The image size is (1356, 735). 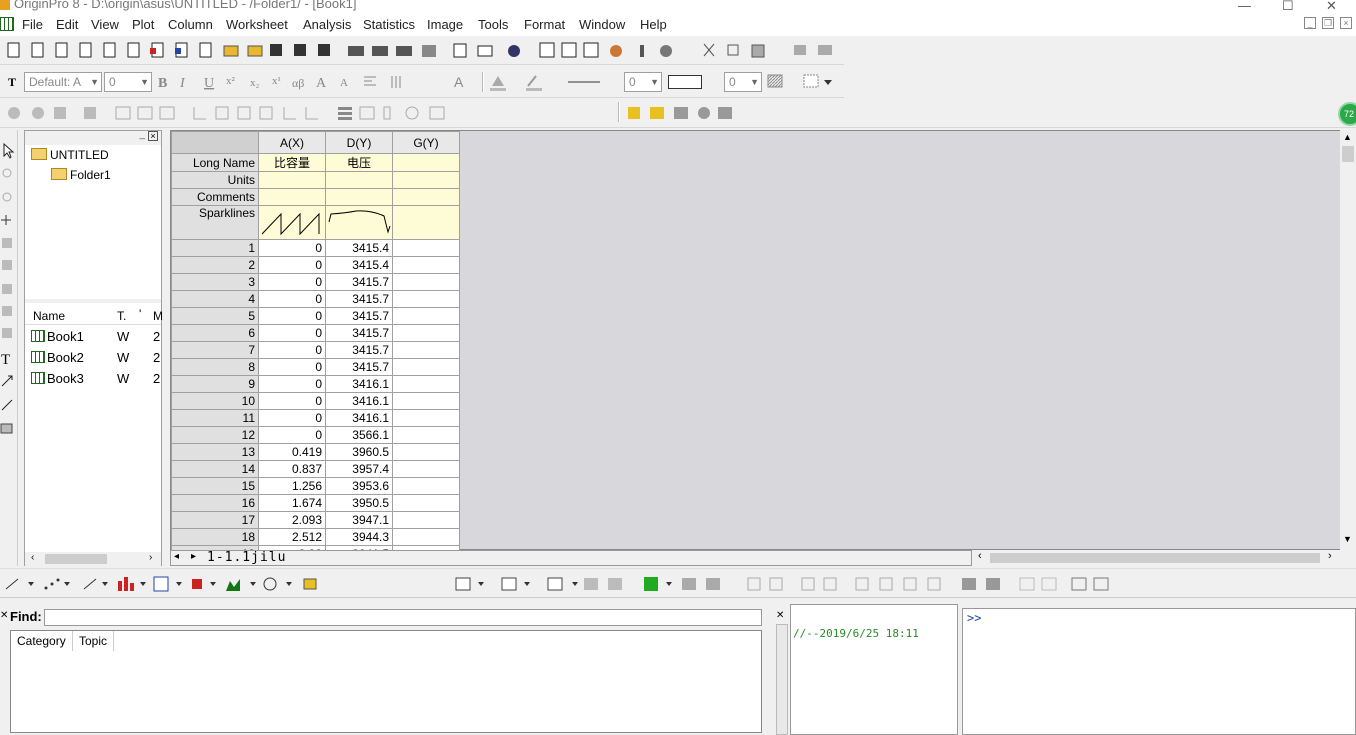 What do you see at coordinates (424, 51) in the screenshot?
I see `standard-toolbar-icons` at bounding box center [424, 51].